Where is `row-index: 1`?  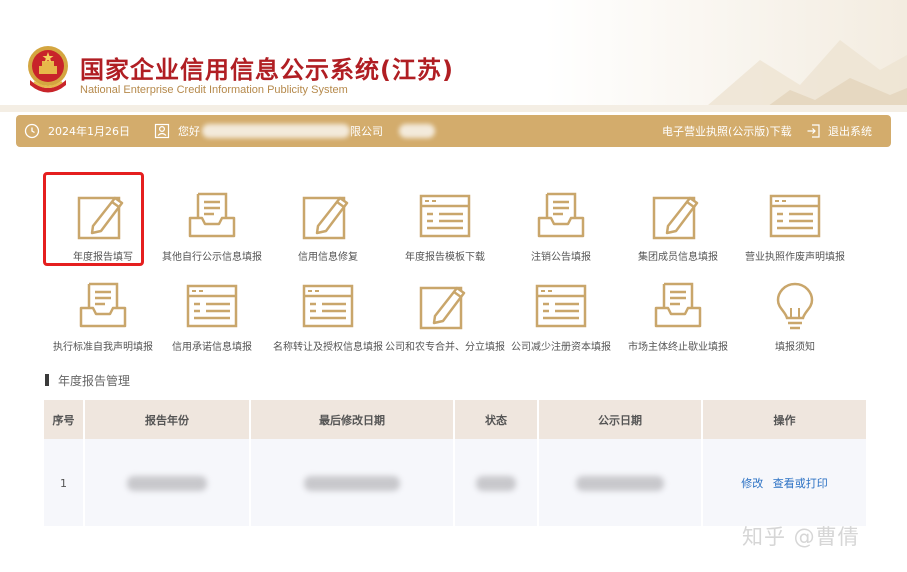 row-index: 1 is located at coordinates (64, 483).